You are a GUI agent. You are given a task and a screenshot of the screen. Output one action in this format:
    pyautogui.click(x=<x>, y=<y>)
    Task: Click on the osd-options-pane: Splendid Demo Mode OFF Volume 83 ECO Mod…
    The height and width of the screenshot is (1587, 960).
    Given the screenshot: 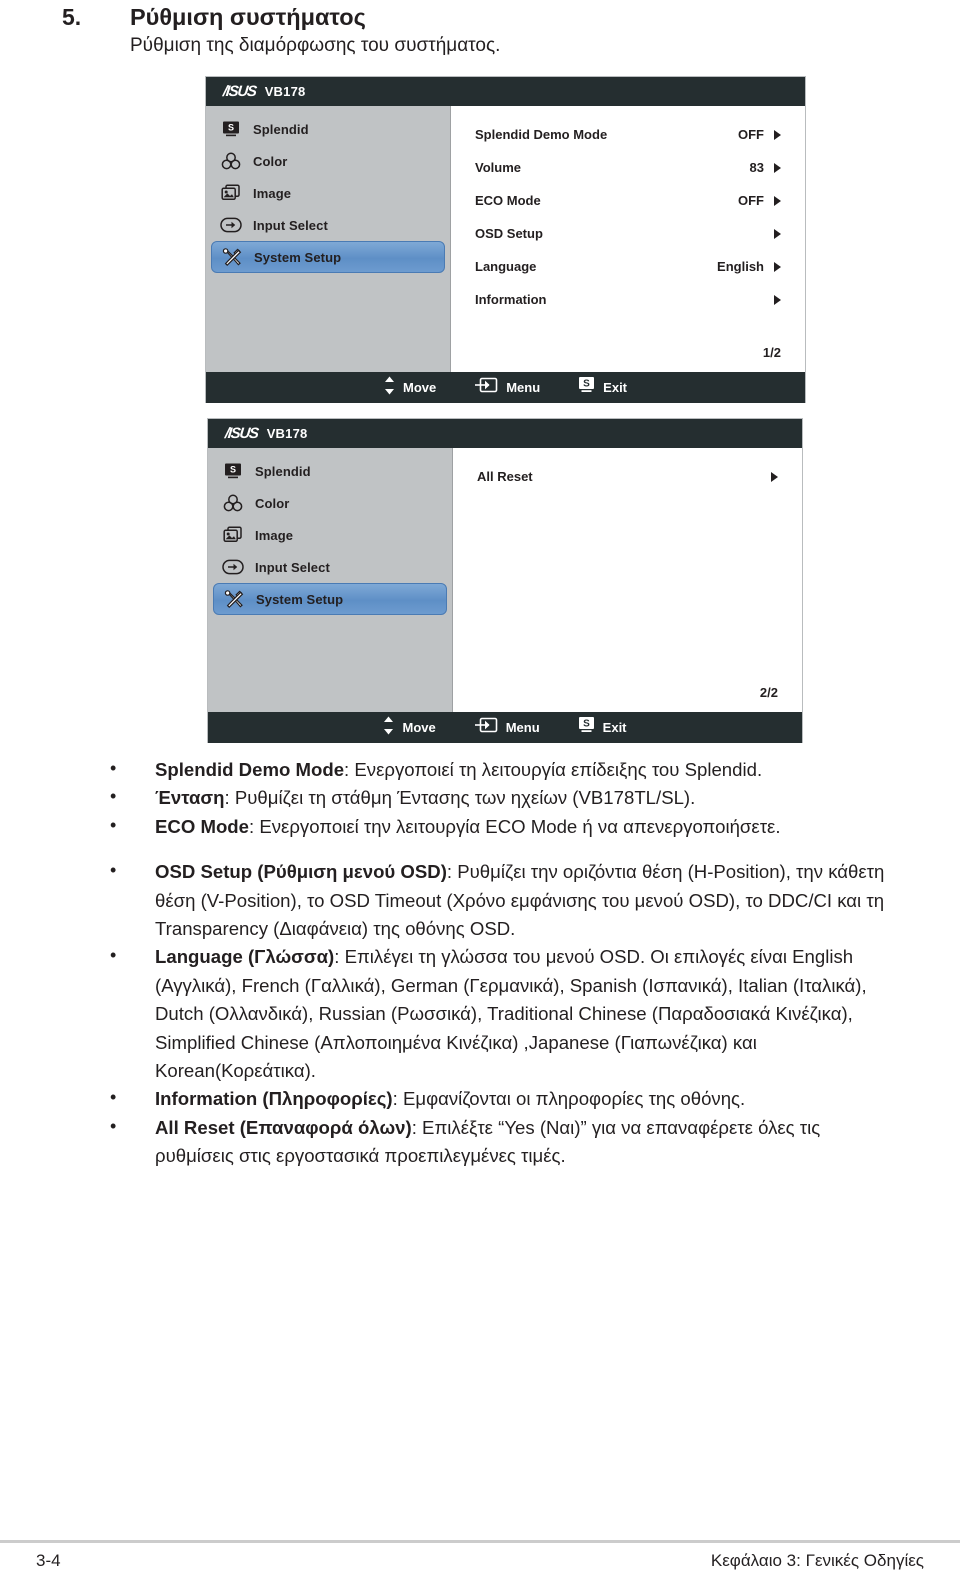 What is the action you would take?
    pyautogui.click(x=628, y=239)
    